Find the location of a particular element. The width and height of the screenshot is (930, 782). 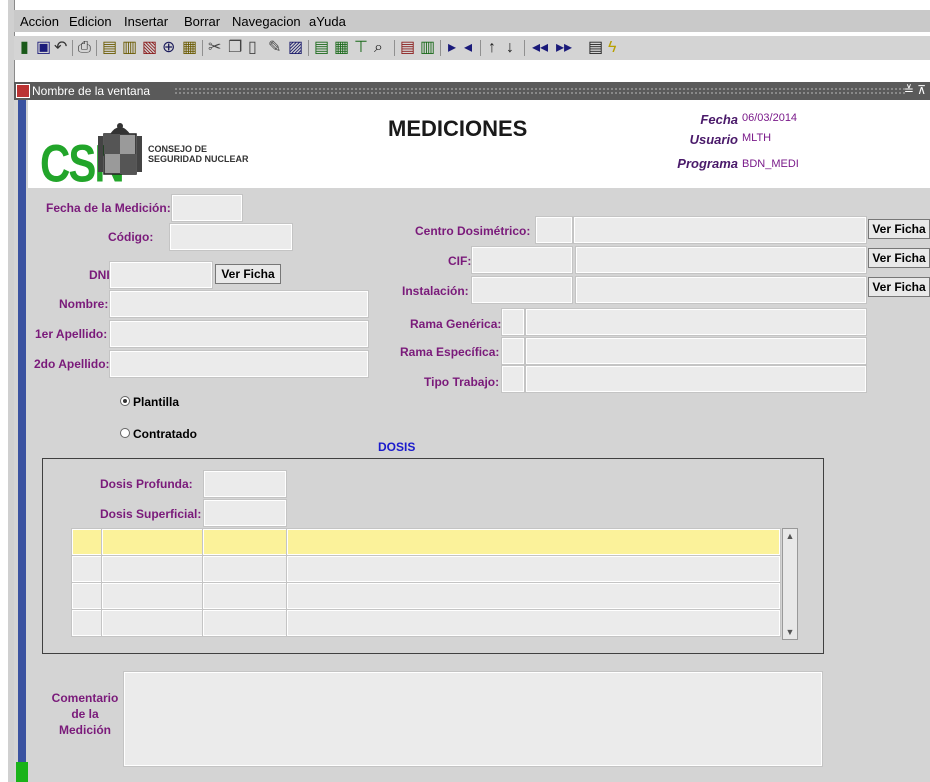

centro-code-field is located at coordinates (554, 230).